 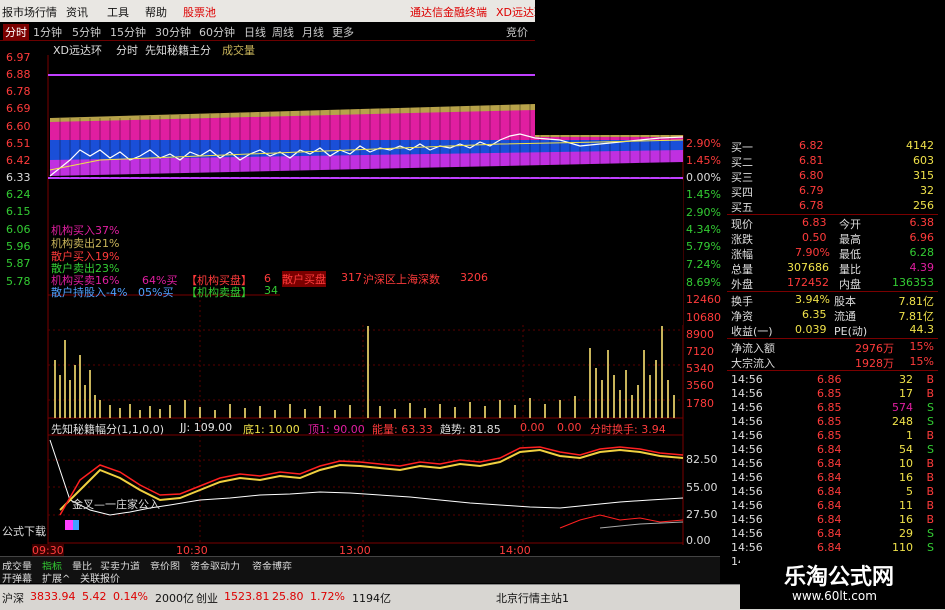 What do you see at coordinates (17, 577) in the screenshot?
I see `danmaku-toggle: 开弹幕` at bounding box center [17, 577].